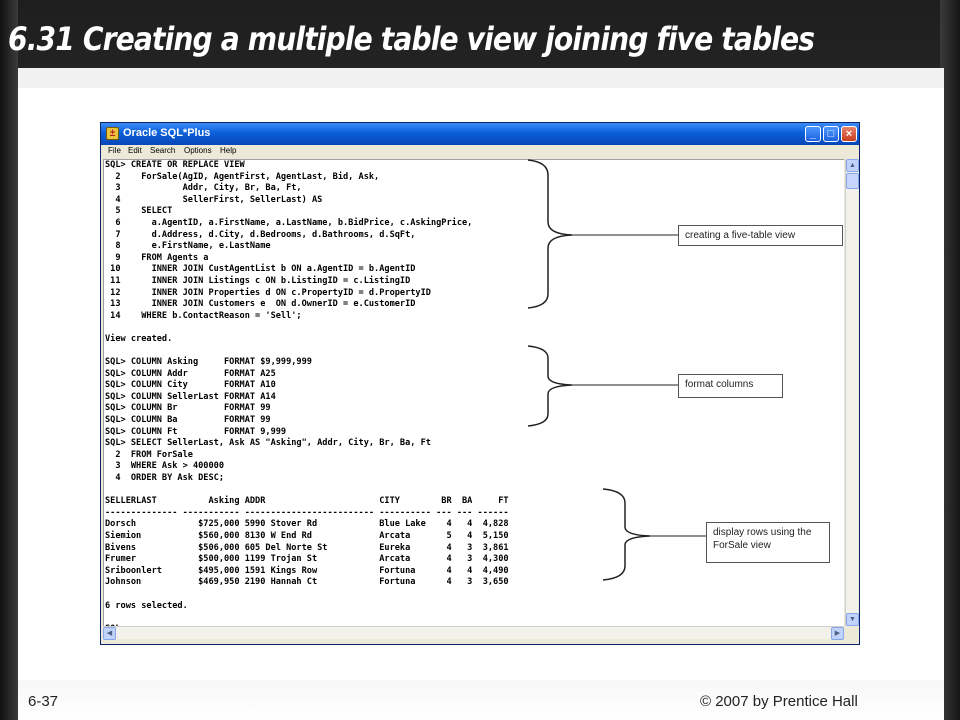 Image resolution: width=960 pixels, height=720 pixels. Describe the element at coordinates (768, 542) in the screenshot. I see `callout-display-rows: display rows using the ForSale view` at that location.